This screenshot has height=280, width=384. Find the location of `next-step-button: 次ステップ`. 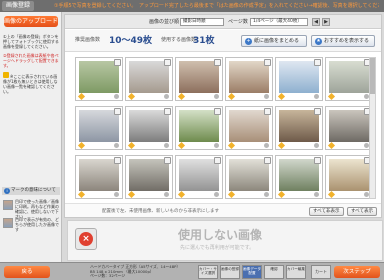

next-step-button: 次ステップ is located at coordinates (357, 272).